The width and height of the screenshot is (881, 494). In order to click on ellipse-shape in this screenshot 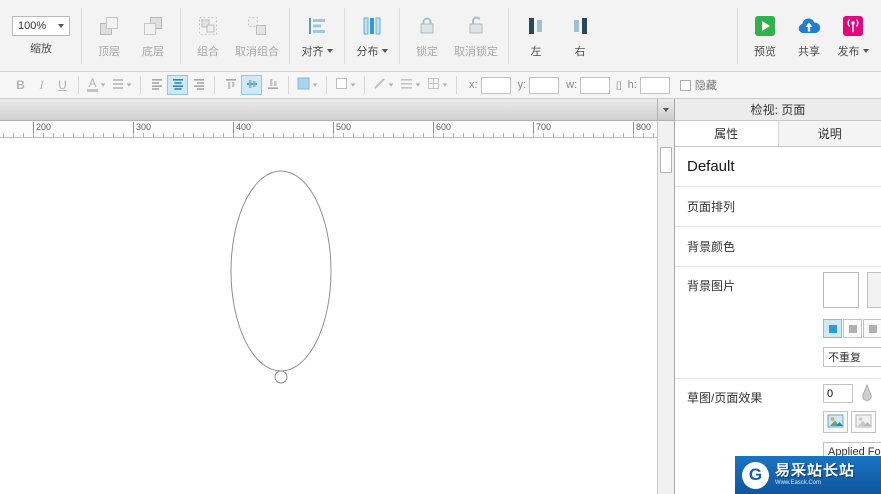, I will do `click(281, 271)`.